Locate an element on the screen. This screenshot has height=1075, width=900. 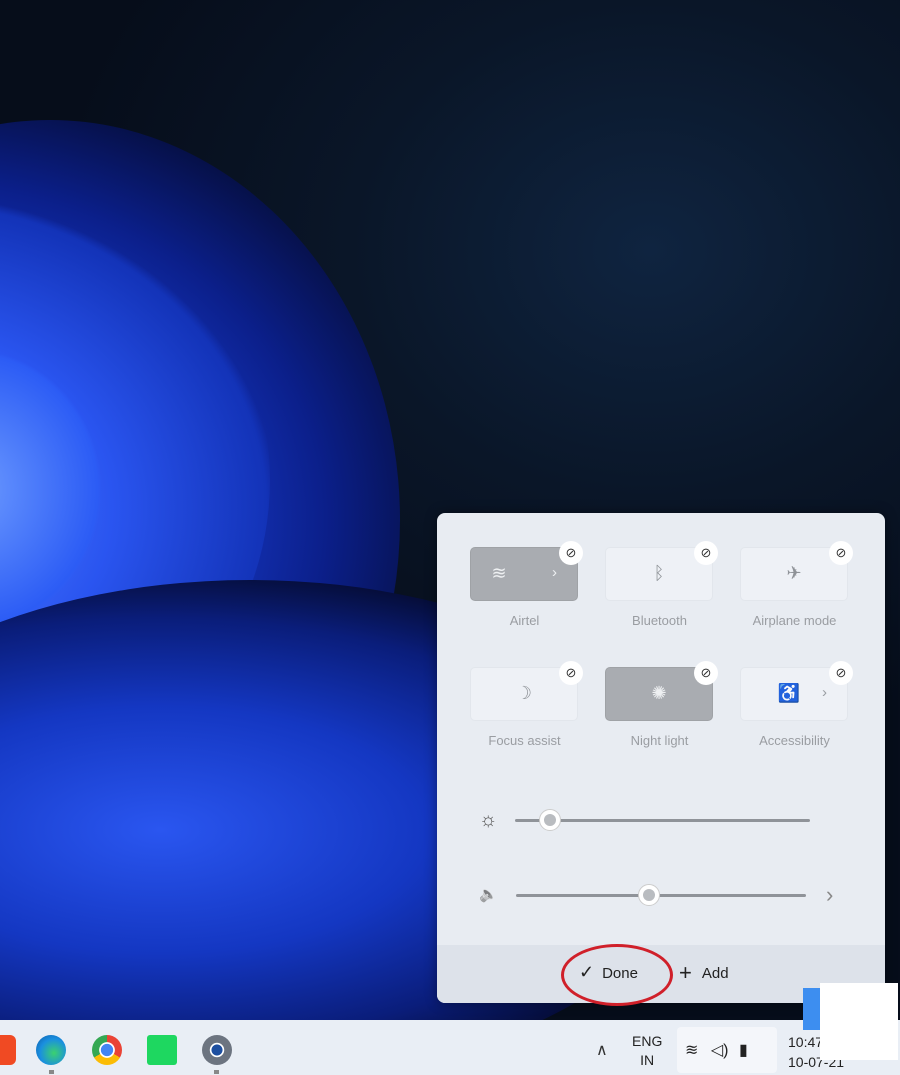
spotify-icon is located at coordinates (162, 1050).